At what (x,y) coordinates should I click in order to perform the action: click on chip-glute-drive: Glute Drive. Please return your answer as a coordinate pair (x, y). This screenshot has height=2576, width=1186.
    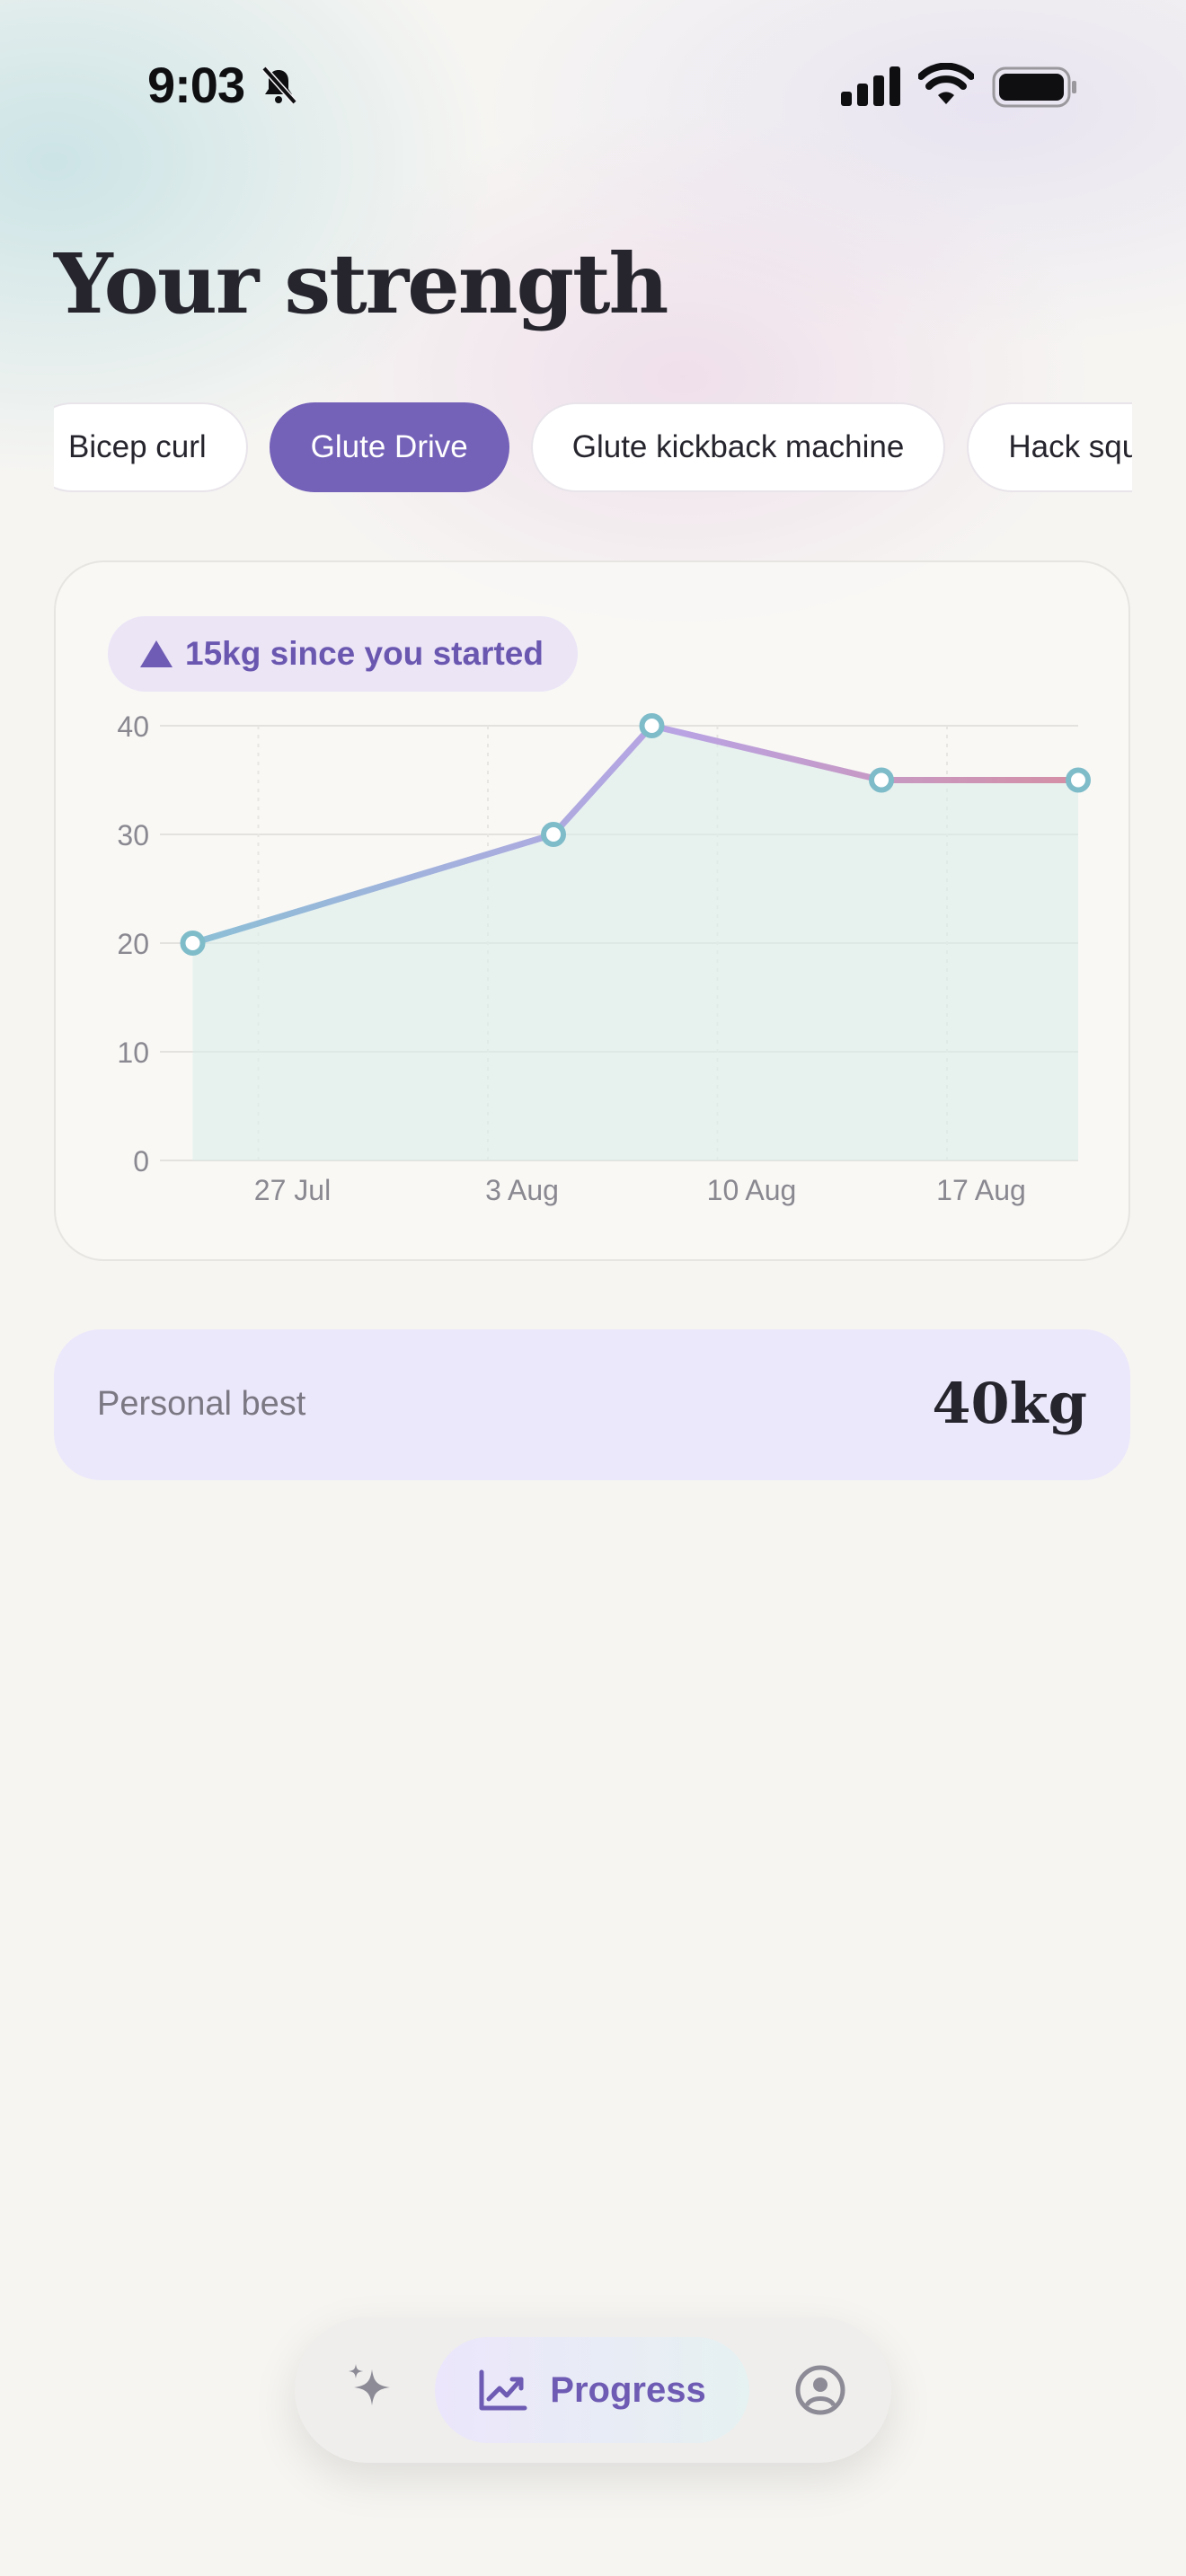
    Looking at the image, I should click on (389, 447).